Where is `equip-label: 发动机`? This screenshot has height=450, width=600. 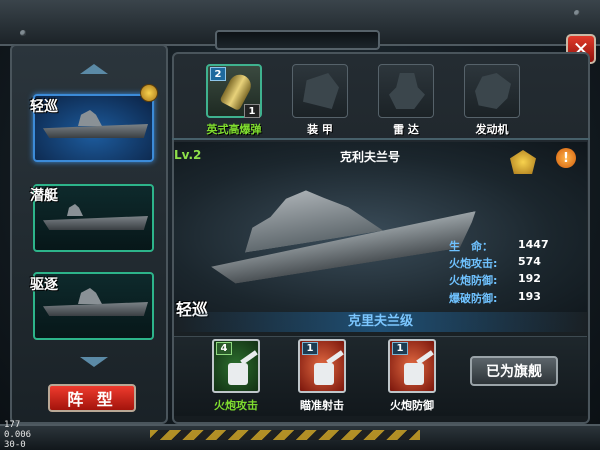 equip-label: 发动机 is located at coordinates (492, 129).